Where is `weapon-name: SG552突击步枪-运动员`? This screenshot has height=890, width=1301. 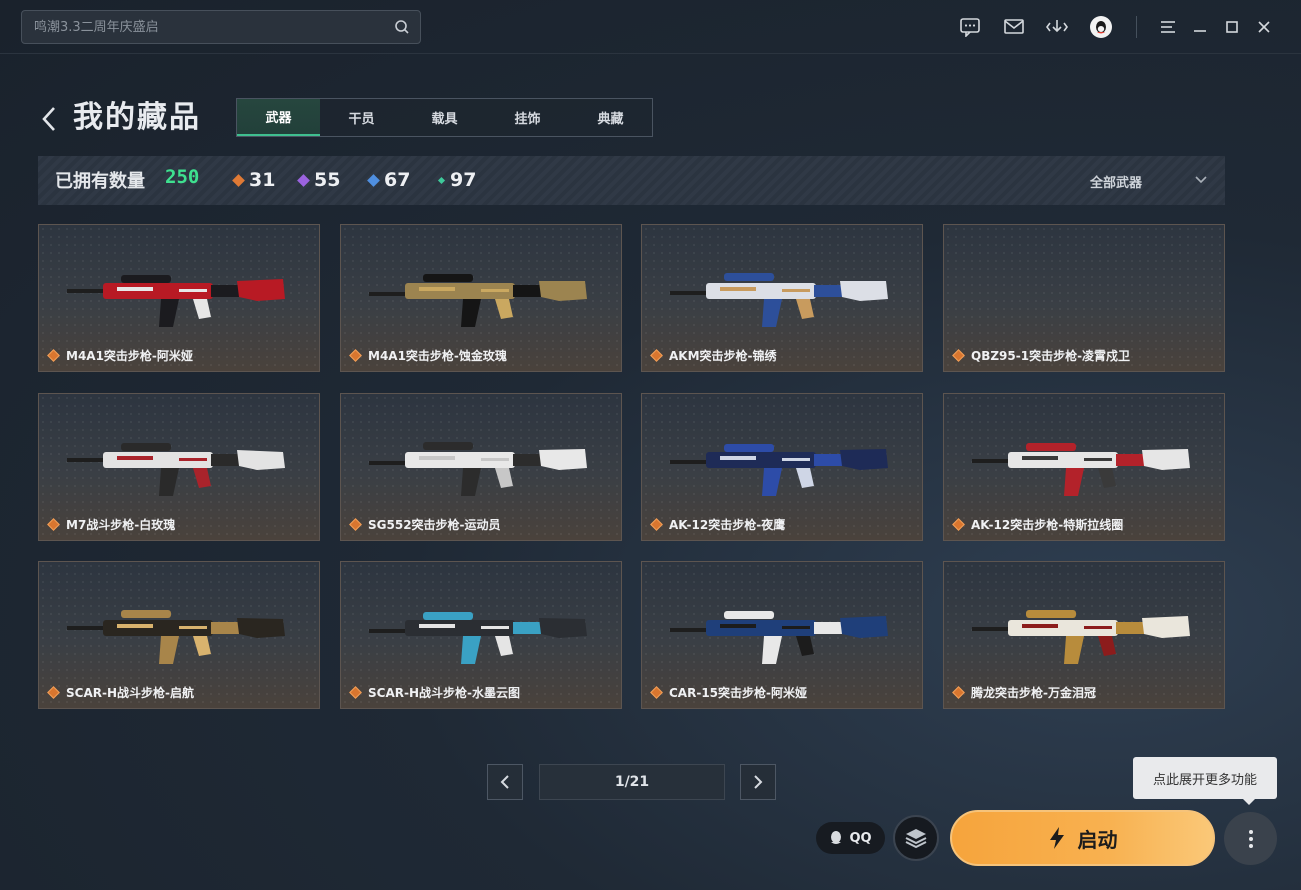
weapon-name: SG552突击步枪-运动员 is located at coordinates (434, 525).